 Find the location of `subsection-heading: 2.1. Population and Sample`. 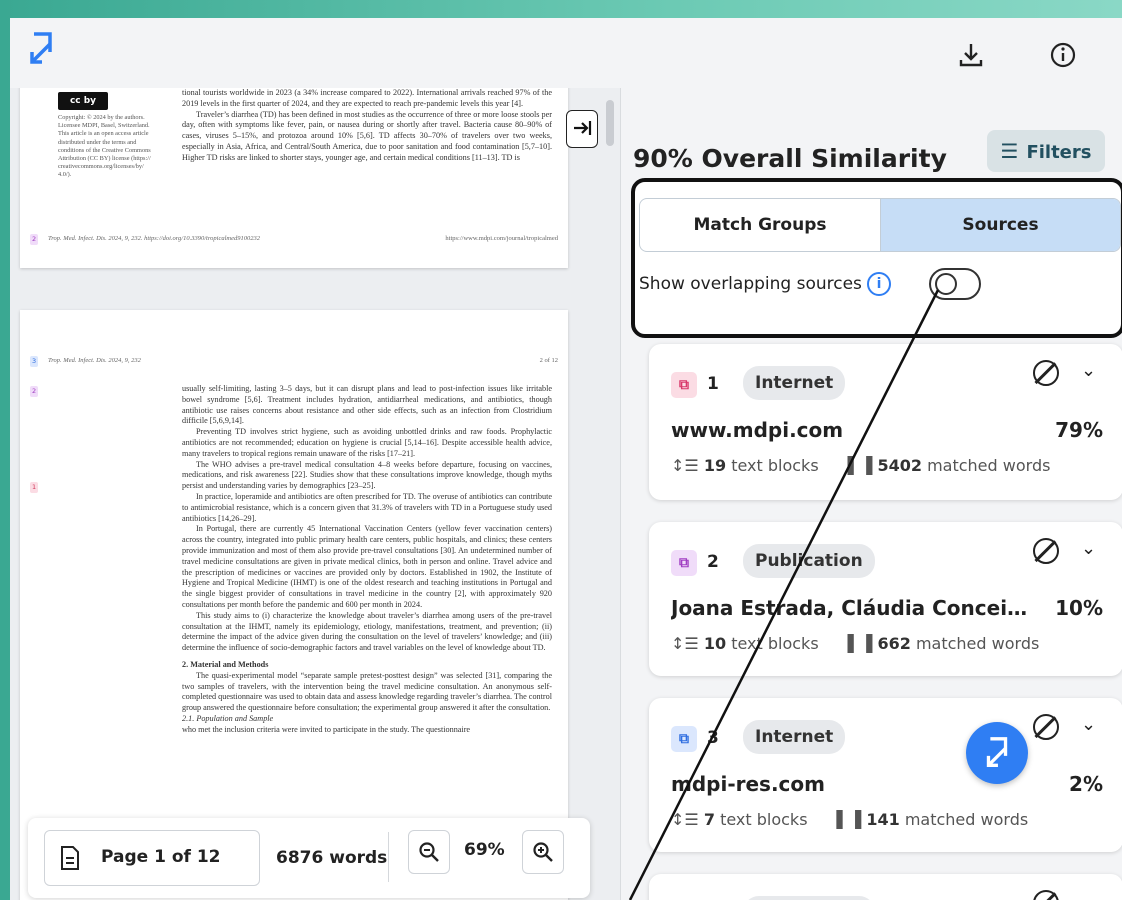

subsection-heading: 2.1. Population and Sample is located at coordinates (228, 718).